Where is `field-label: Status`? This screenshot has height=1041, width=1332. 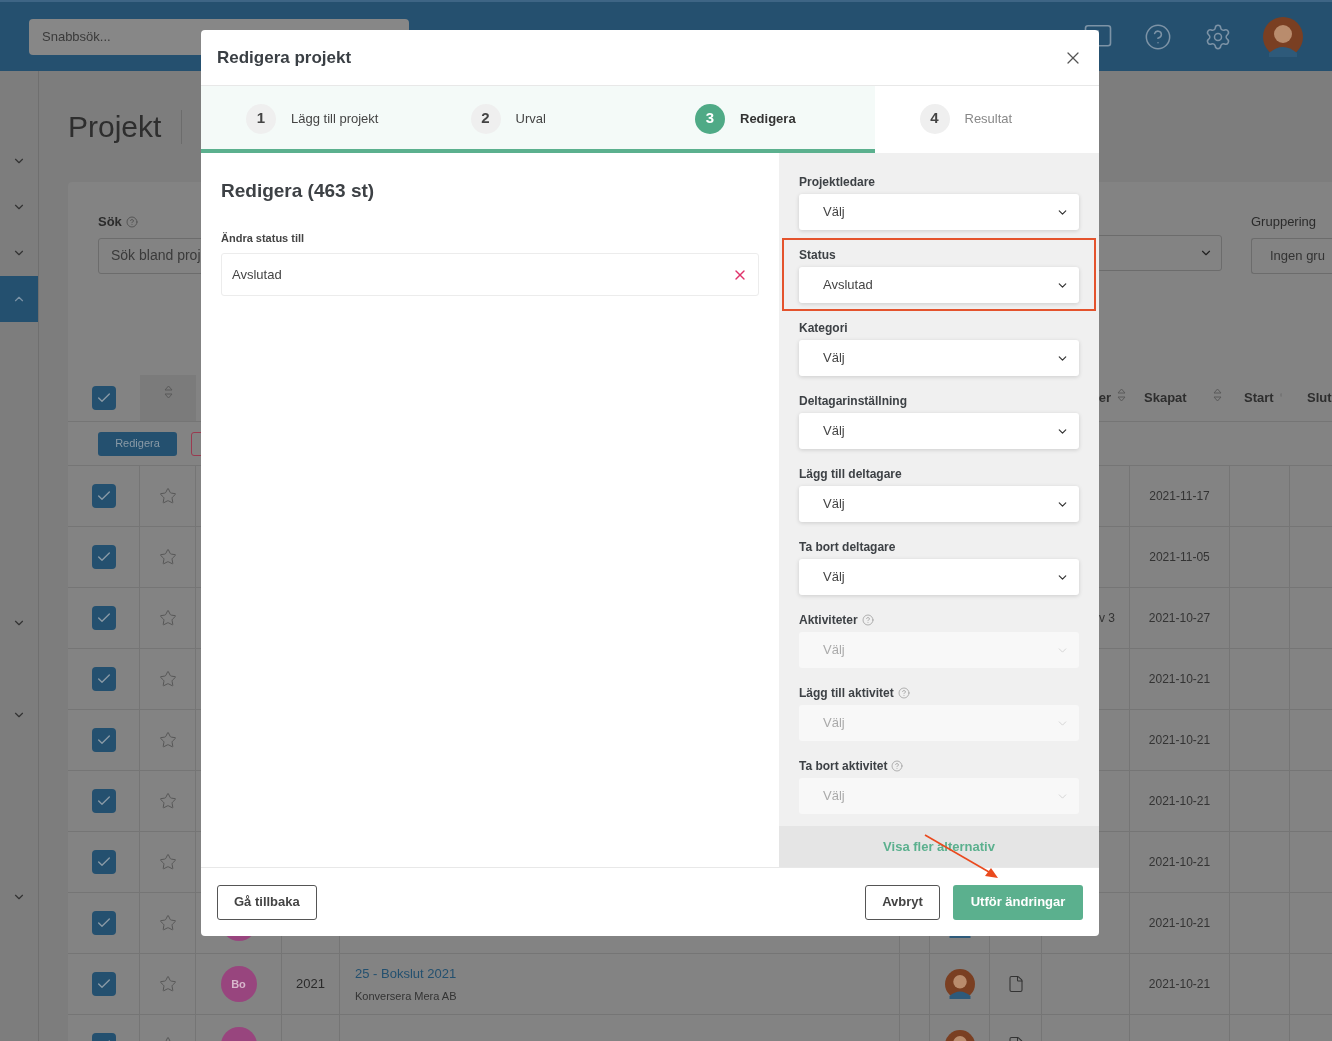
field-label: Status is located at coordinates (817, 255).